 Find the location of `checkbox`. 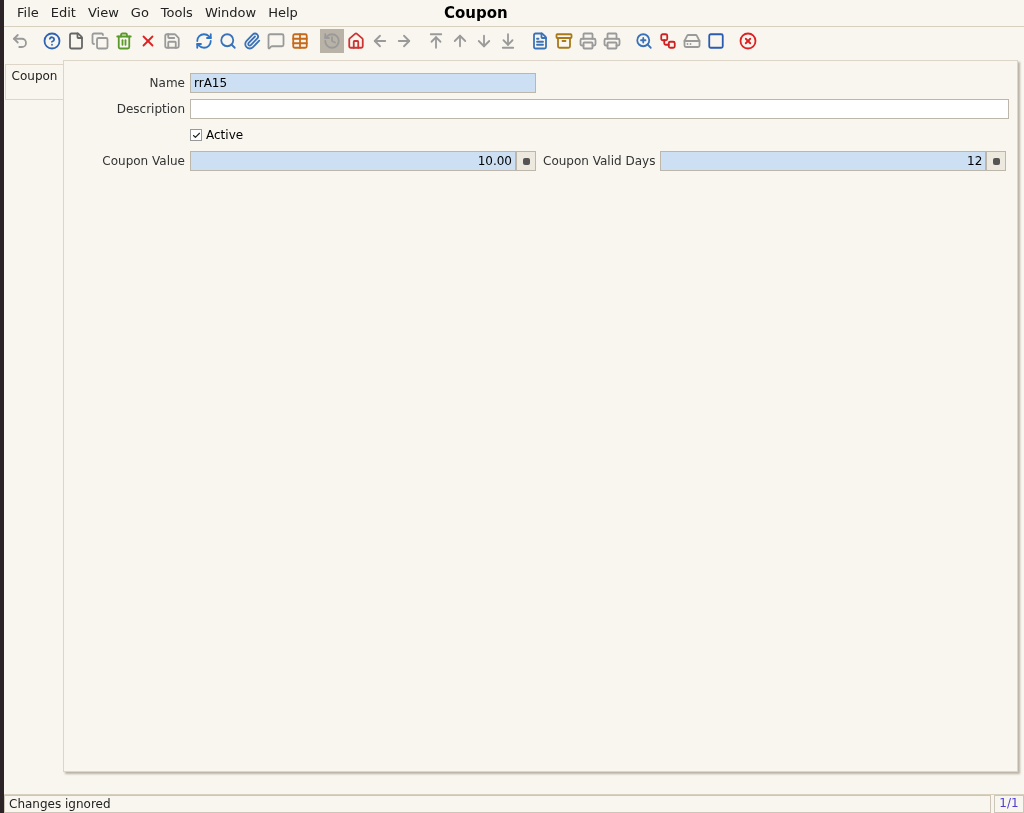

checkbox is located at coordinates (196, 135).